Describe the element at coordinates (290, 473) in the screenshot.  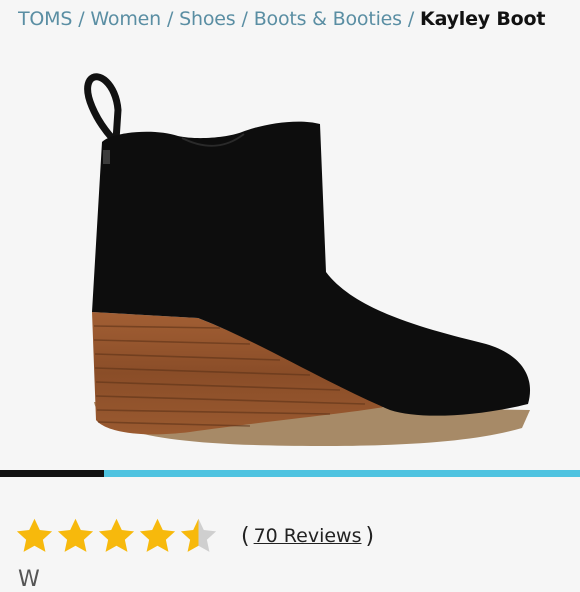
I see `image-carousel-progress-track` at that location.